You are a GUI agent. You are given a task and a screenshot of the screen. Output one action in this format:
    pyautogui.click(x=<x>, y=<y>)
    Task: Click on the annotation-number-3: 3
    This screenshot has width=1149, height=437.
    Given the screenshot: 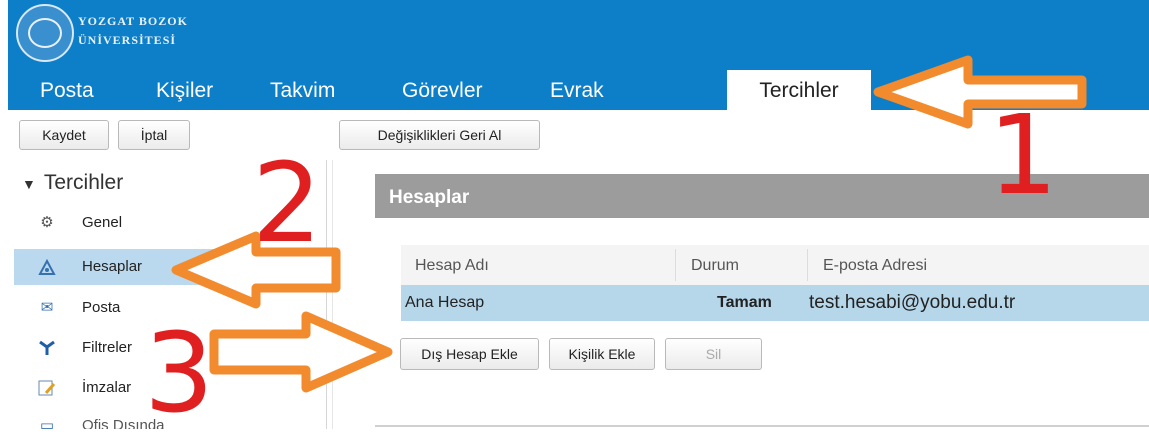 What is the action you would take?
    pyautogui.click(x=179, y=373)
    